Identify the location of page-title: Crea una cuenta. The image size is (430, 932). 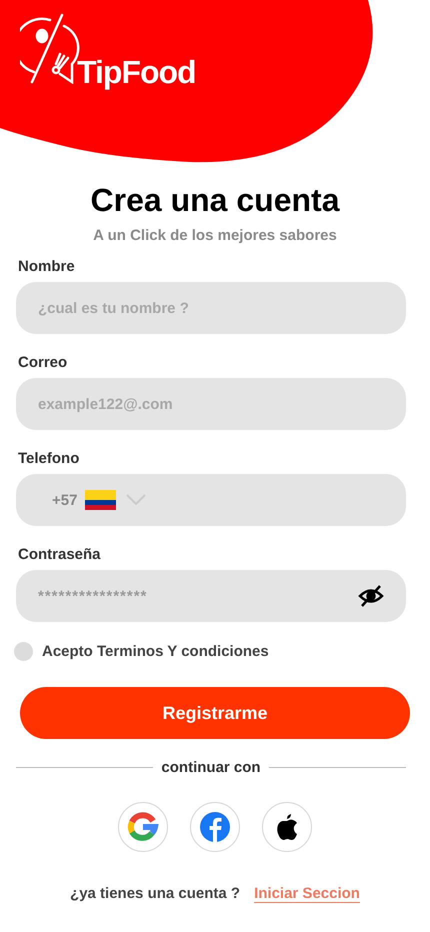
(215, 200).